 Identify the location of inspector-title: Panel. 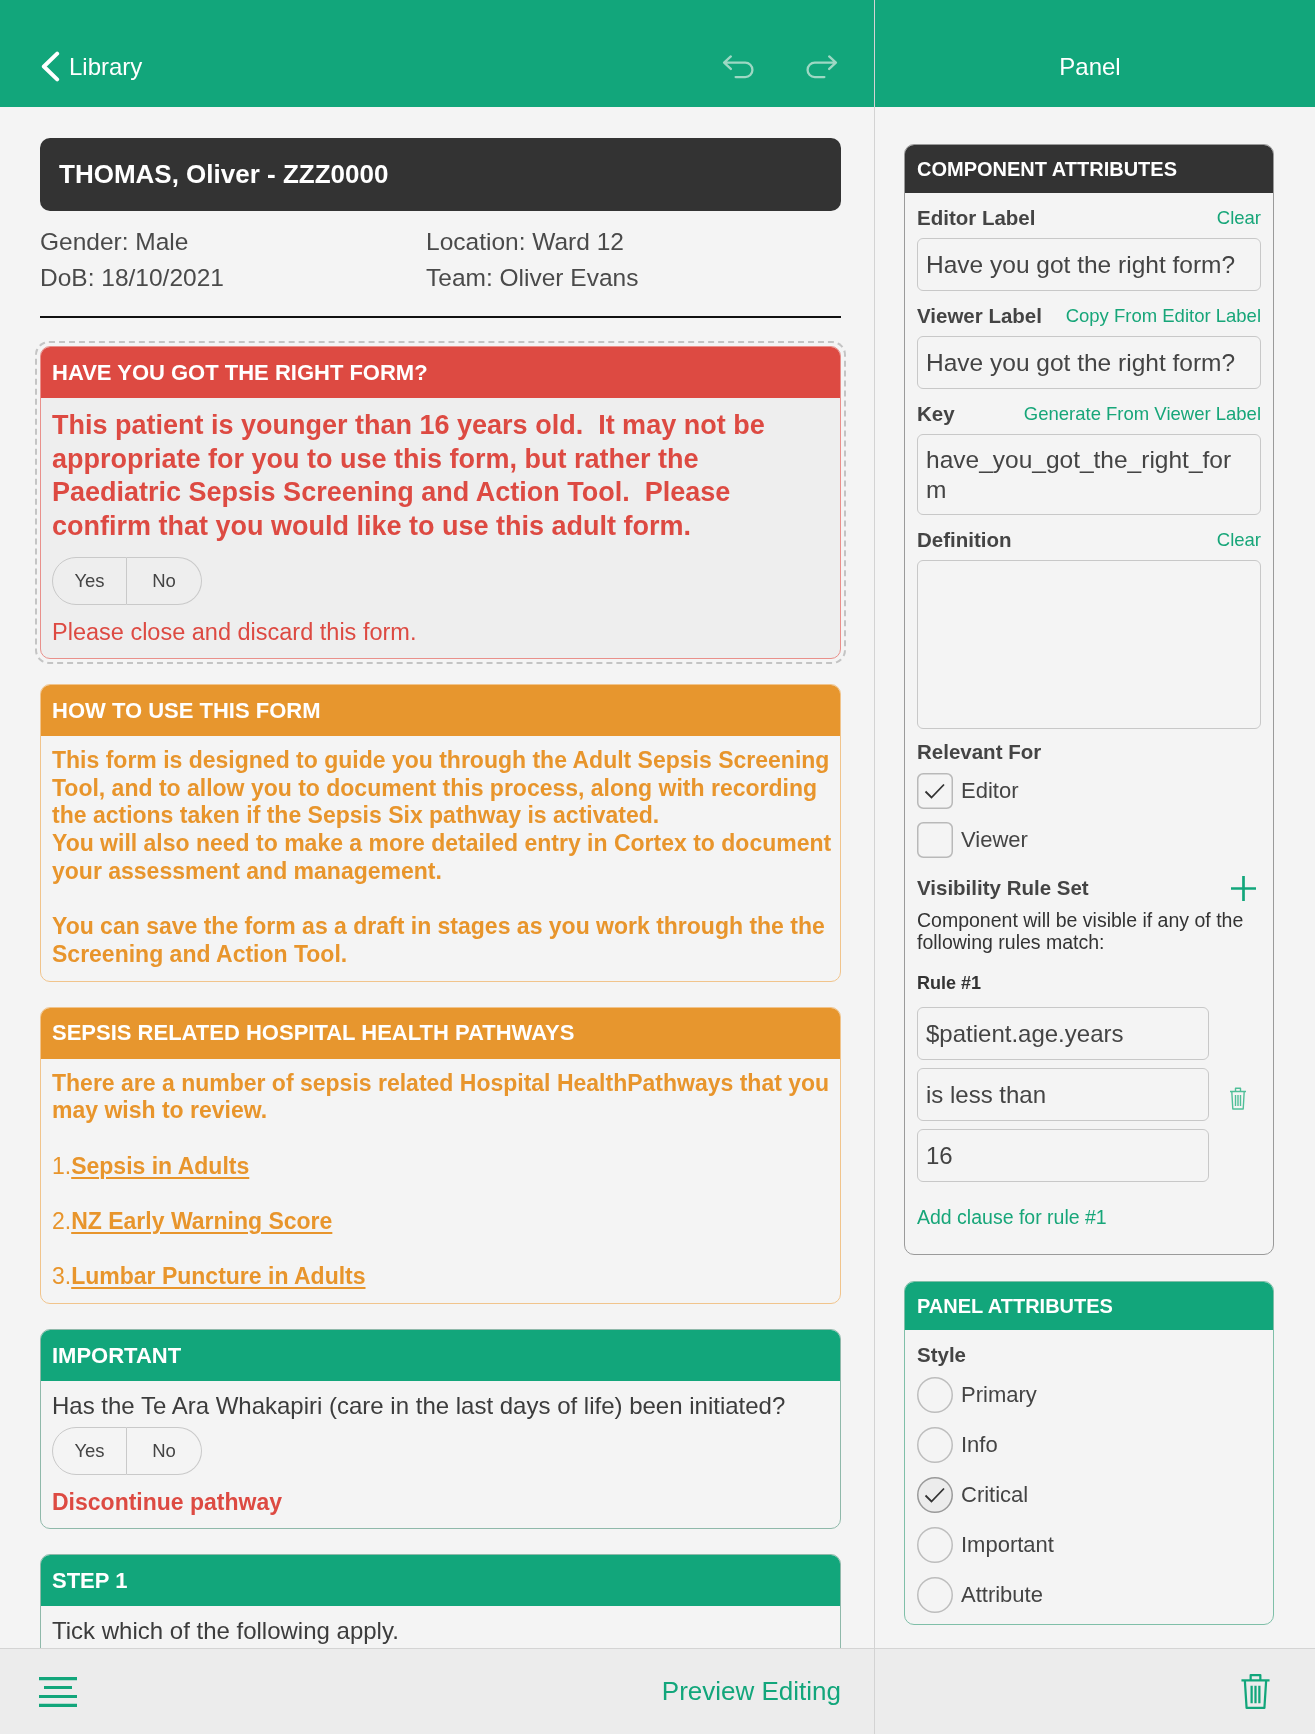
(1090, 66).